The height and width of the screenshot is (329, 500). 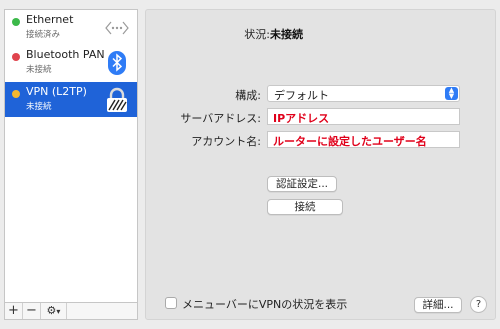 I want to click on help-button: ?, so click(x=478, y=304).